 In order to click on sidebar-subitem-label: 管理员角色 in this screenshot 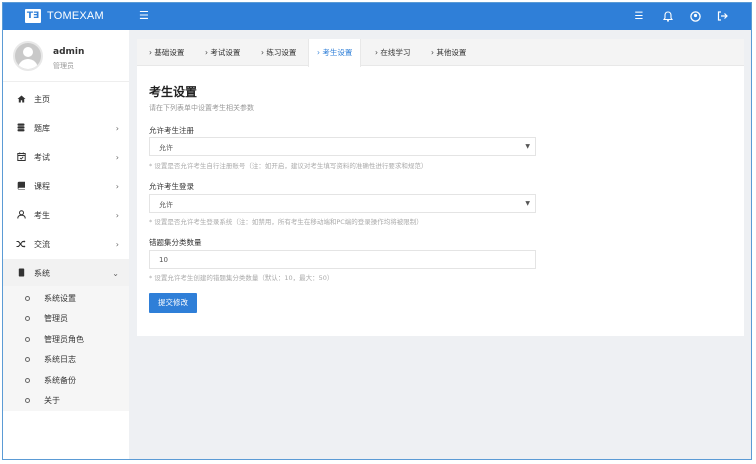, I will do `click(64, 339)`.